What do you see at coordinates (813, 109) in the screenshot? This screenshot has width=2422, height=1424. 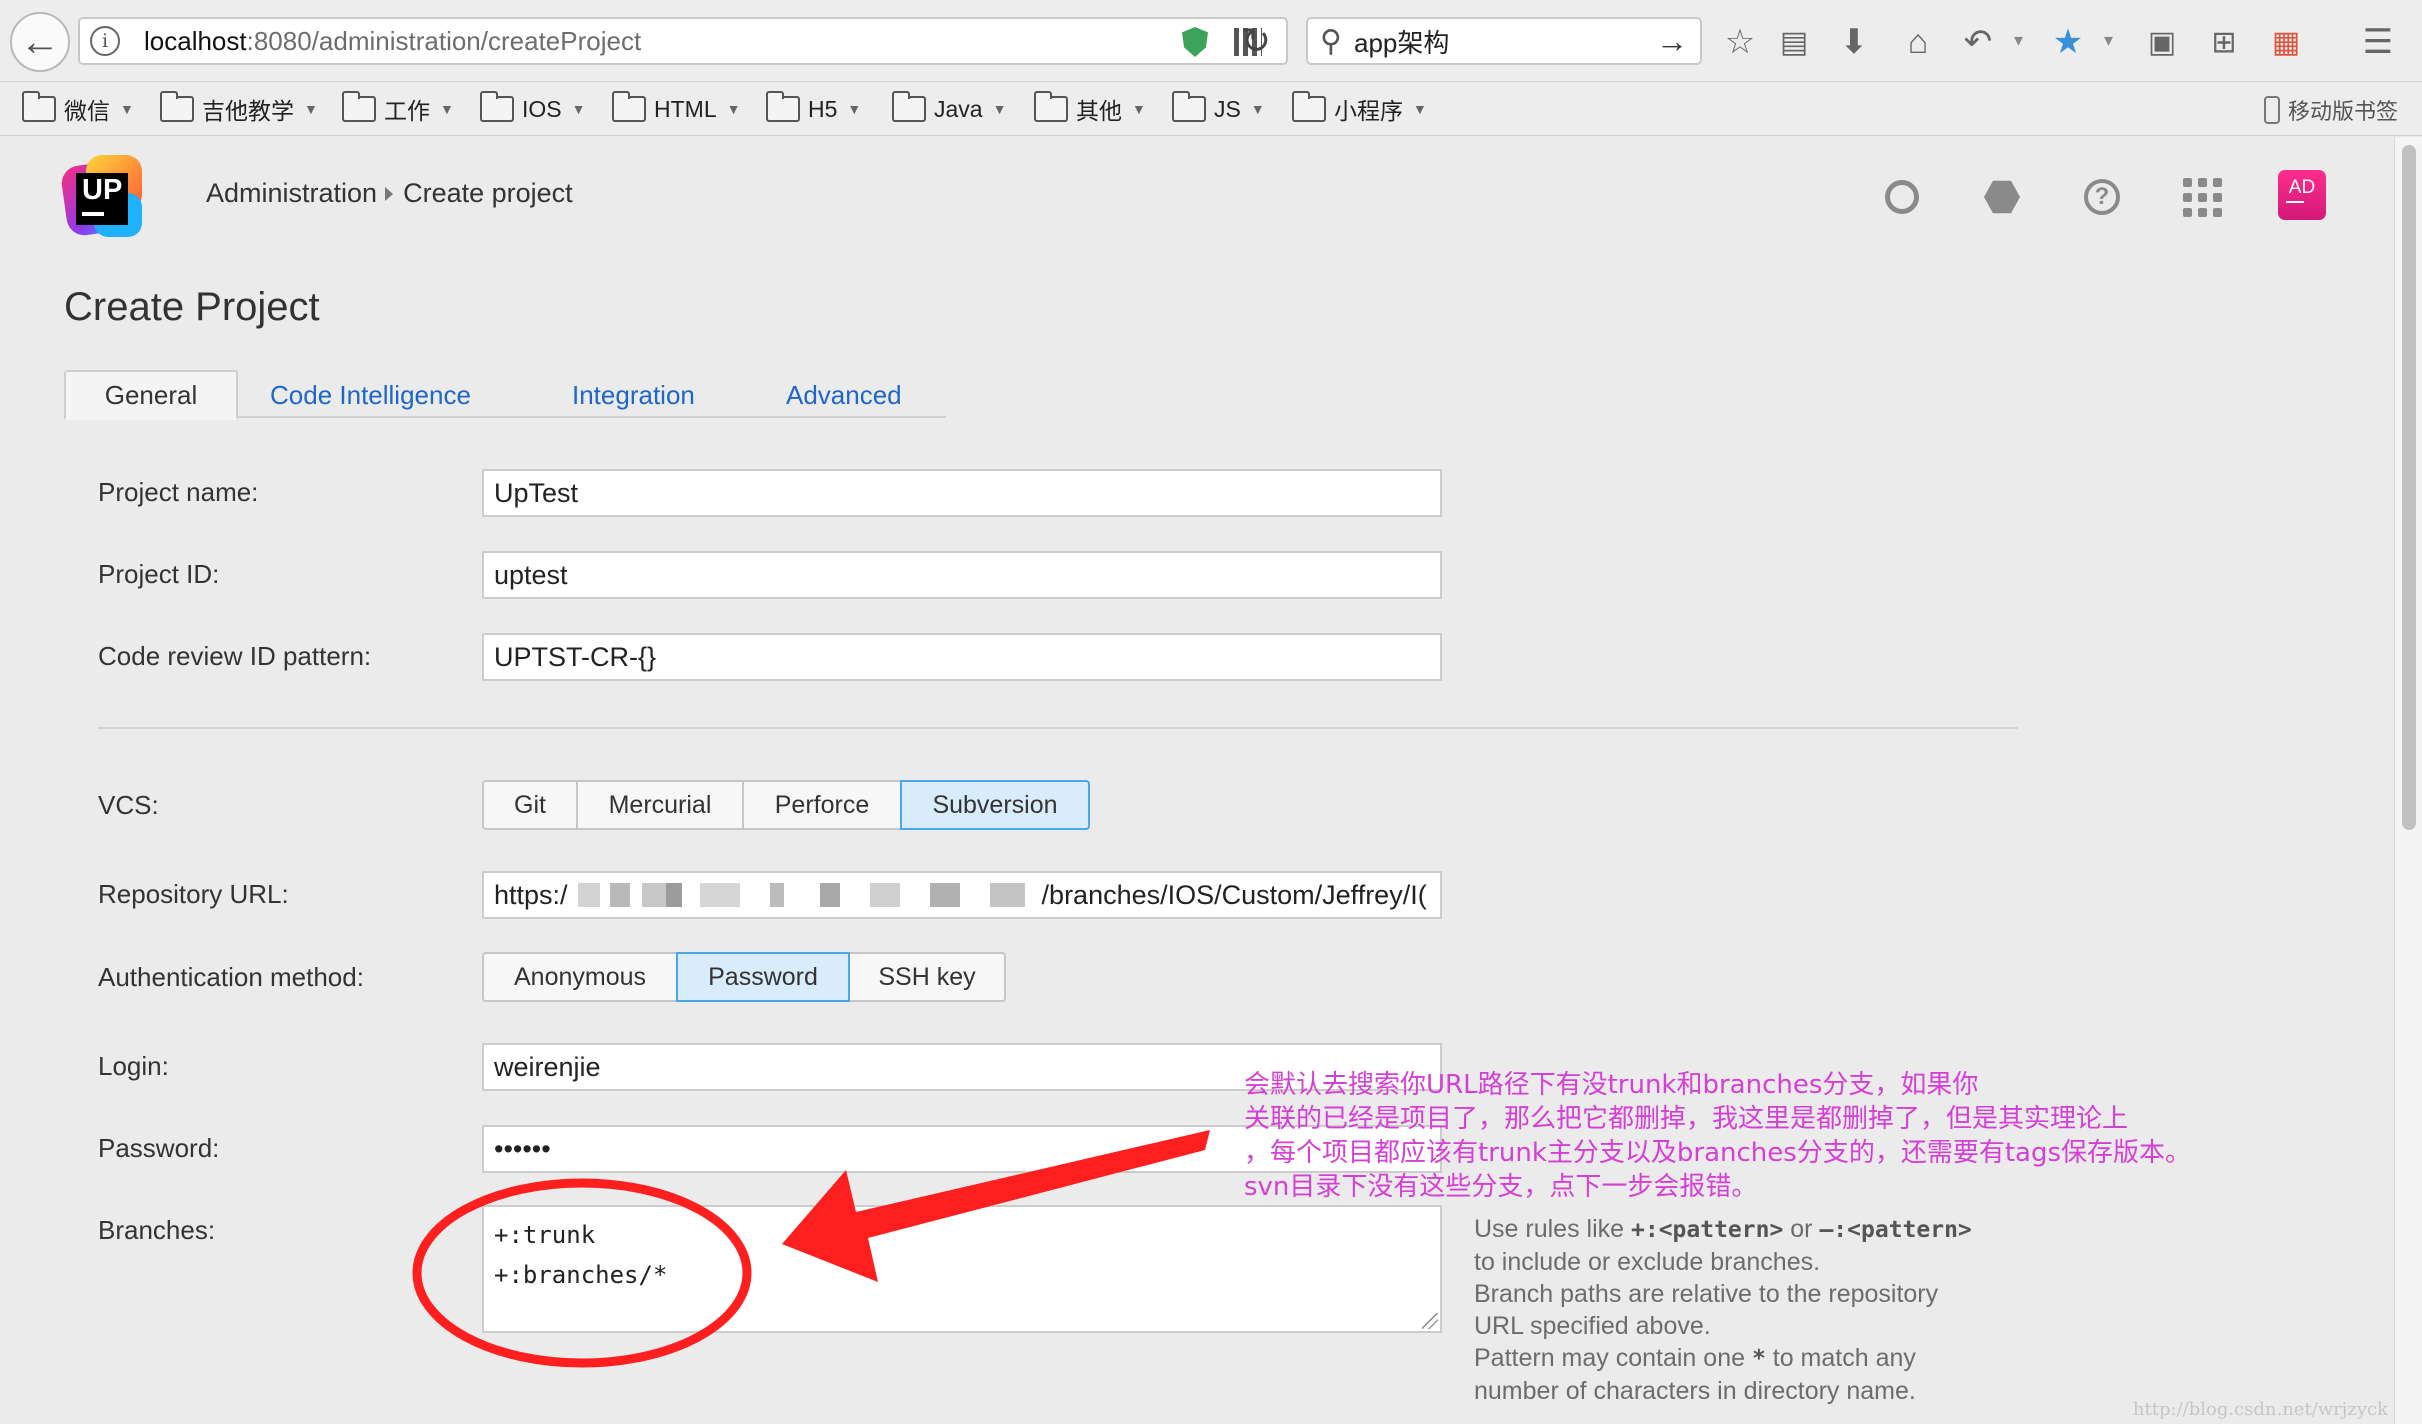 I see `bookmark-folder: H5 ▼` at bounding box center [813, 109].